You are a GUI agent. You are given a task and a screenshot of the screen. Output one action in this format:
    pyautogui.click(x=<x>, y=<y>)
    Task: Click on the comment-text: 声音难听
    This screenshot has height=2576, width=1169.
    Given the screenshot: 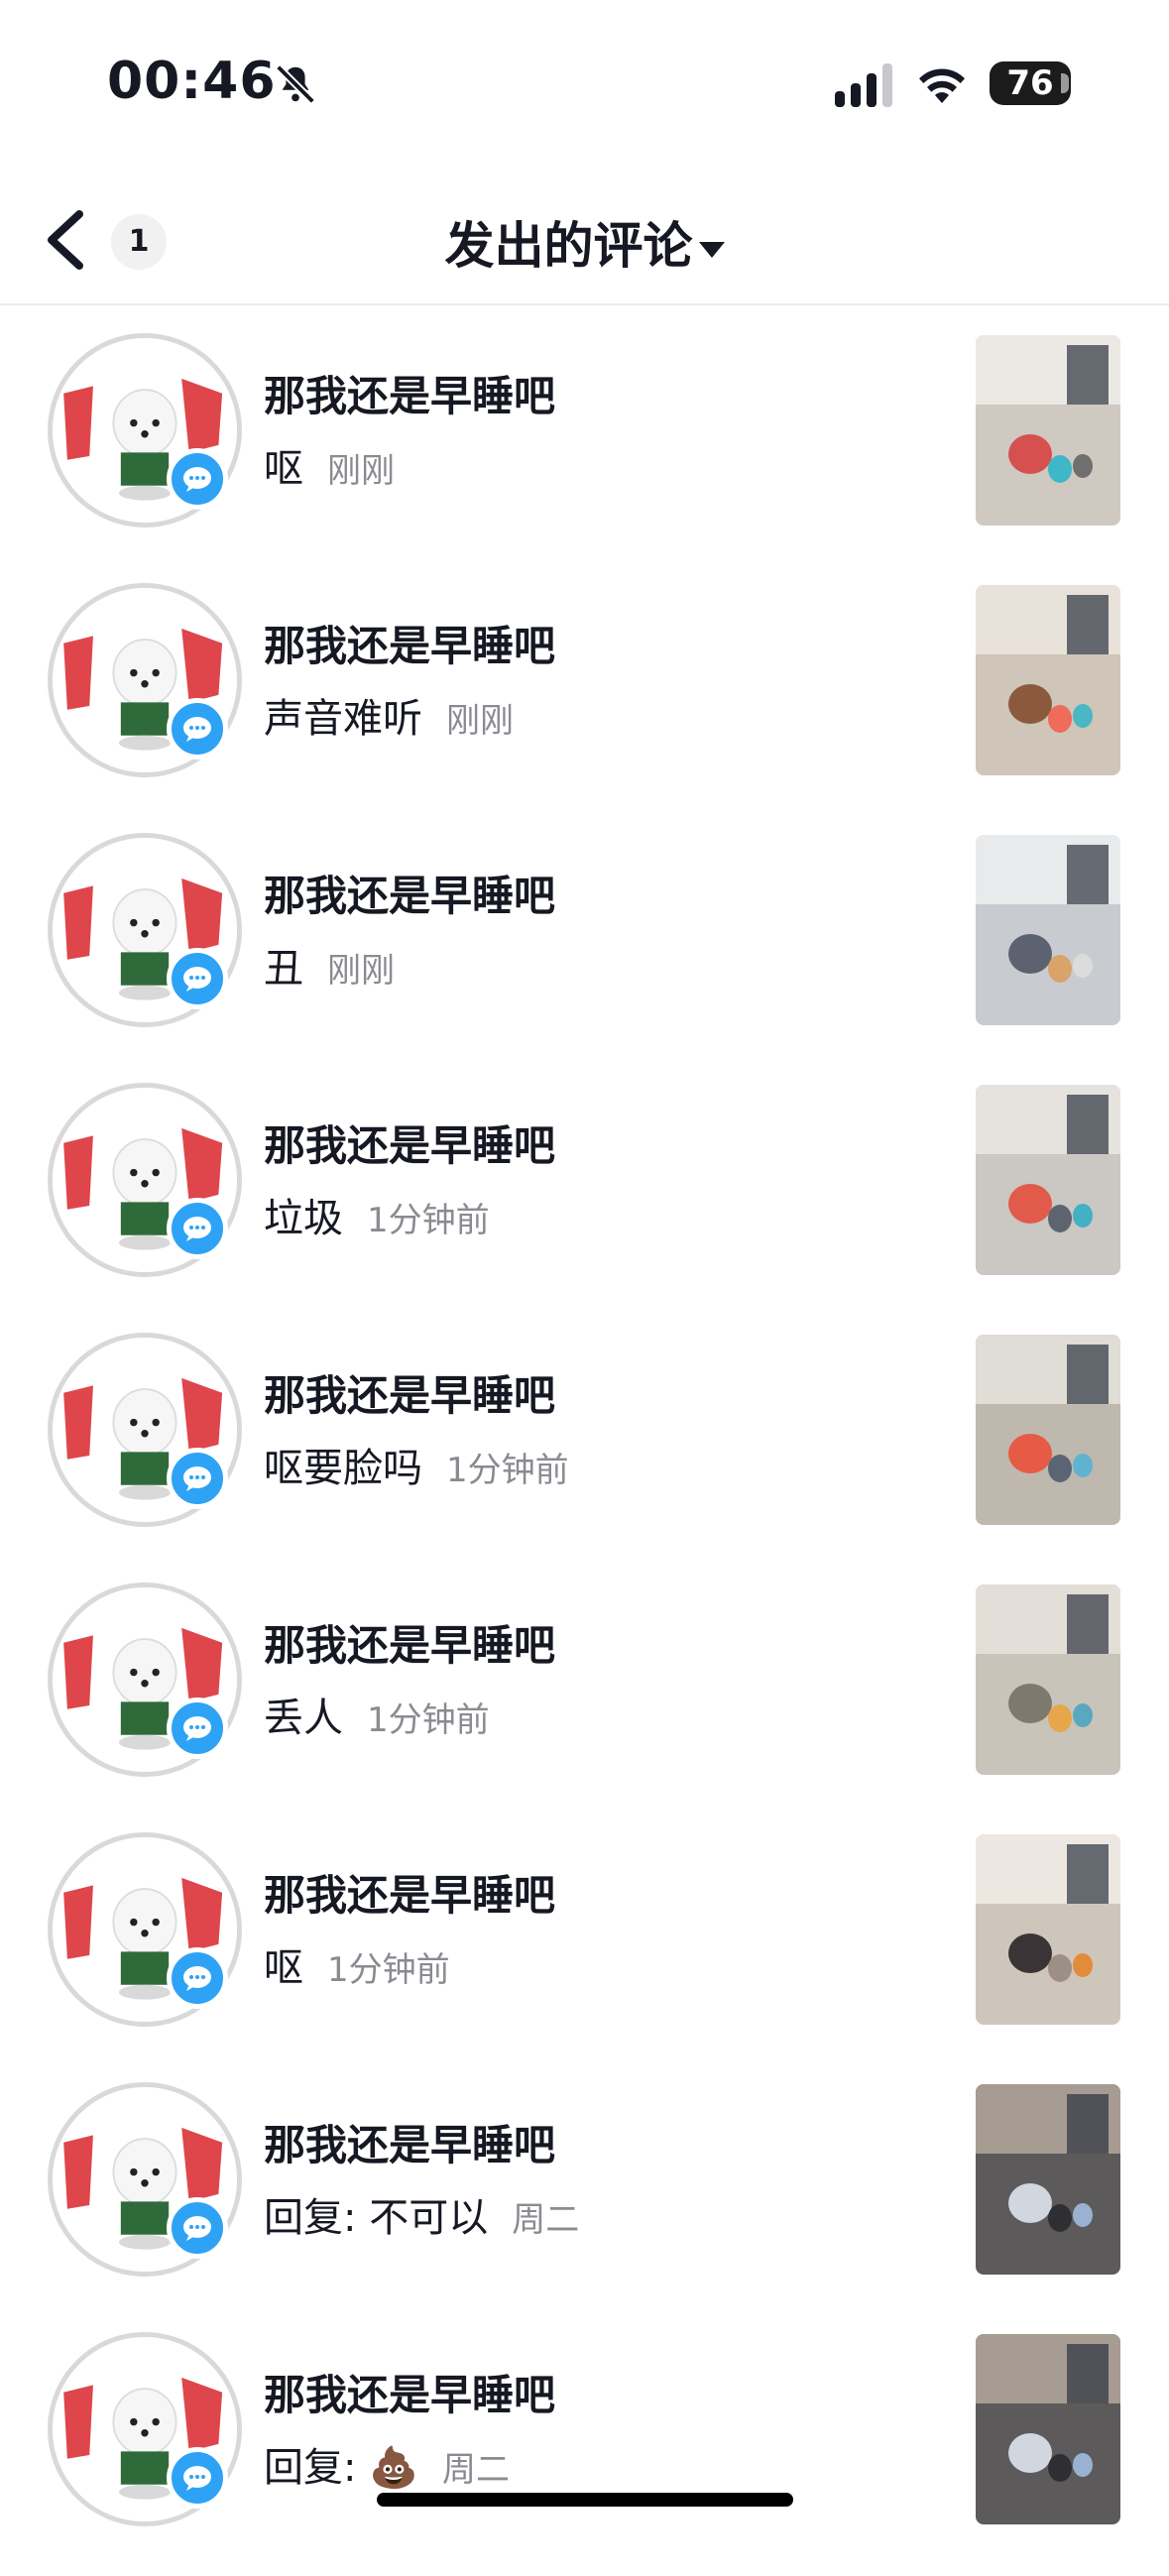 What is the action you would take?
    pyautogui.click(x=343, y=719)
    